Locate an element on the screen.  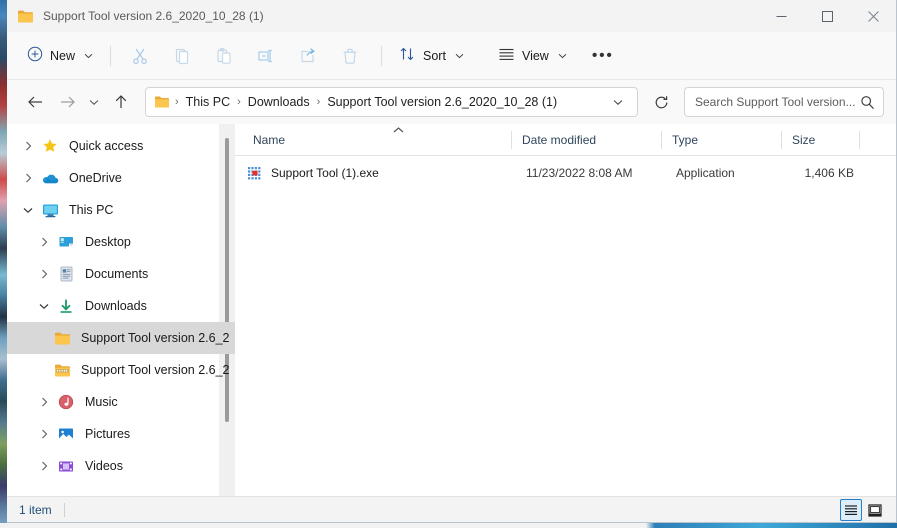
delete-icon is located at coordinates (350, 56).